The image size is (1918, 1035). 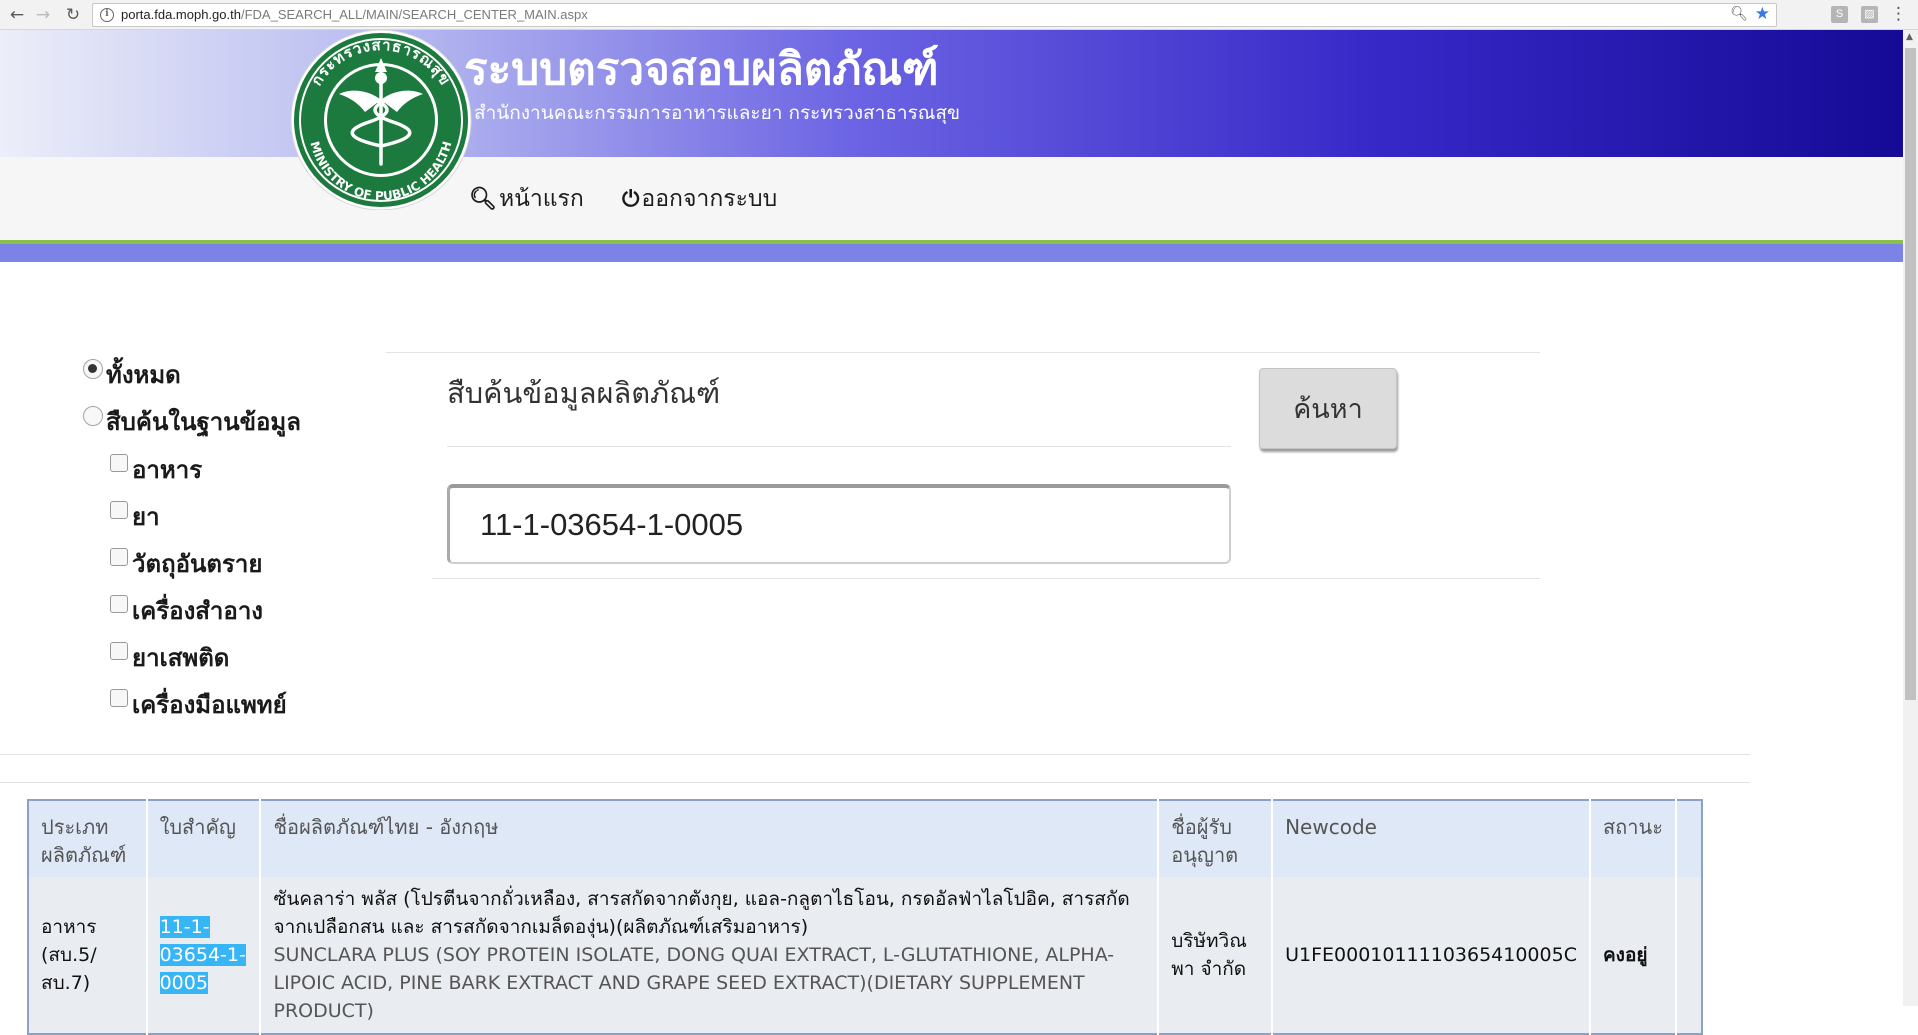 I want to click on checkbox-food-label: อาหาร, so click(x=167, y=470).